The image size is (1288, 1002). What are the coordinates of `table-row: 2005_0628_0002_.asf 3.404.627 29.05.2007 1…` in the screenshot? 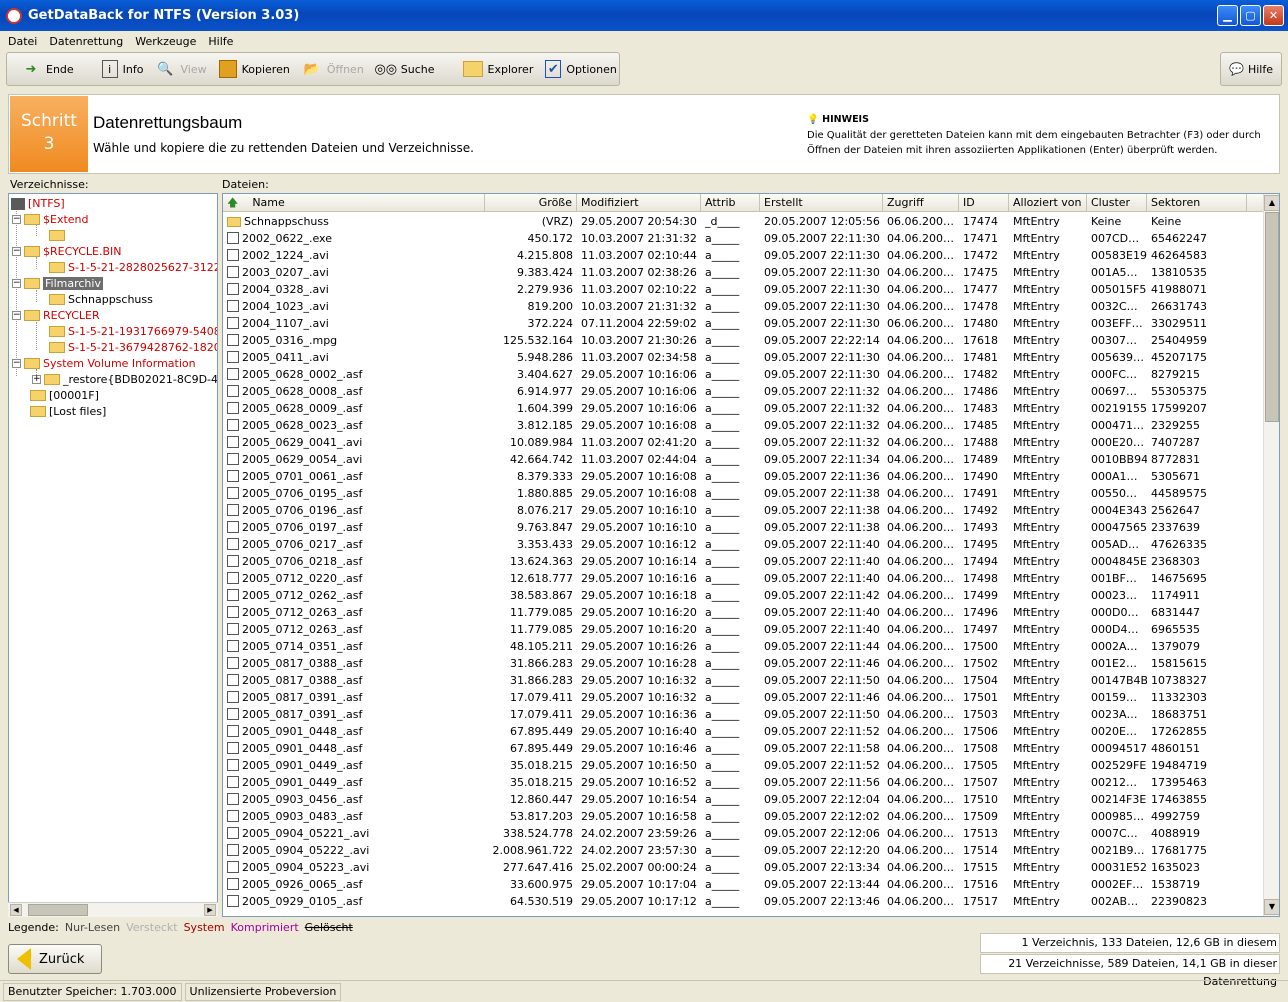 It's located at (744, 374).